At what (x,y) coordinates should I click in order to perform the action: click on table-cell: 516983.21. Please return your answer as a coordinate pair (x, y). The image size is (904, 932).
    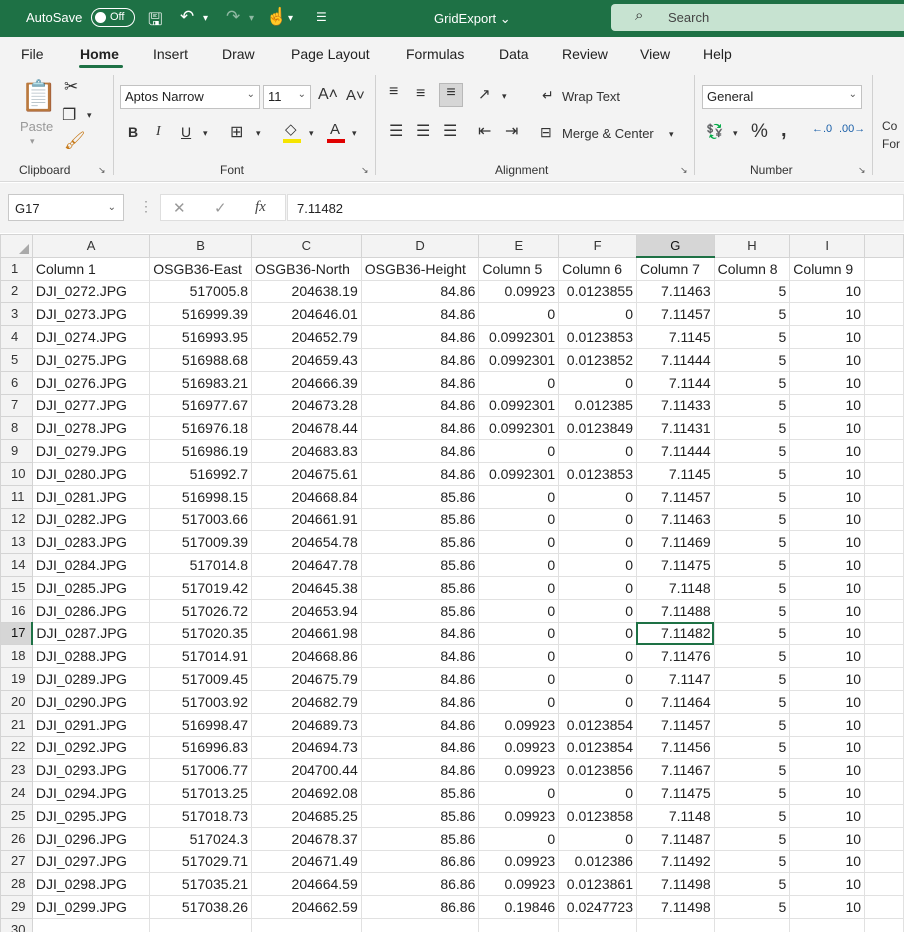
    Looking at the image, I should click on (201, 382).